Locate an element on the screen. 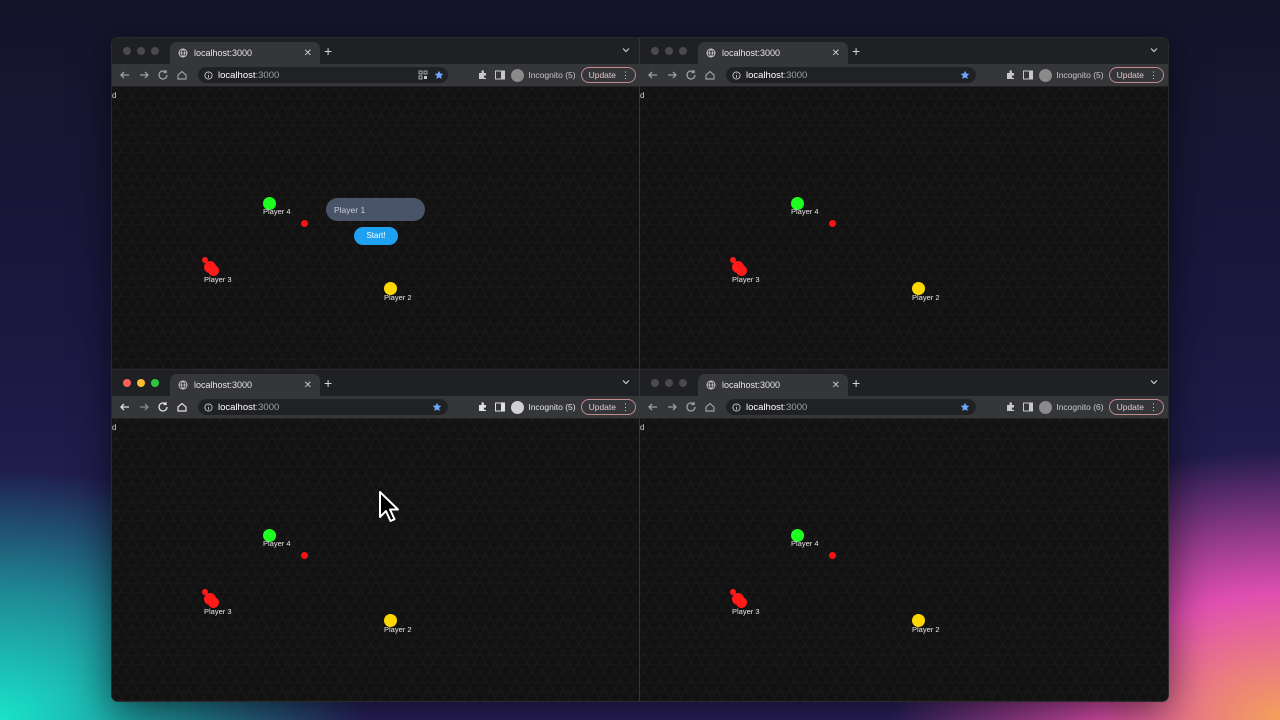 Image resolution: width=1280 pixels, height=720 pixels. start-button: Start! is located at coordinates (376, 236).